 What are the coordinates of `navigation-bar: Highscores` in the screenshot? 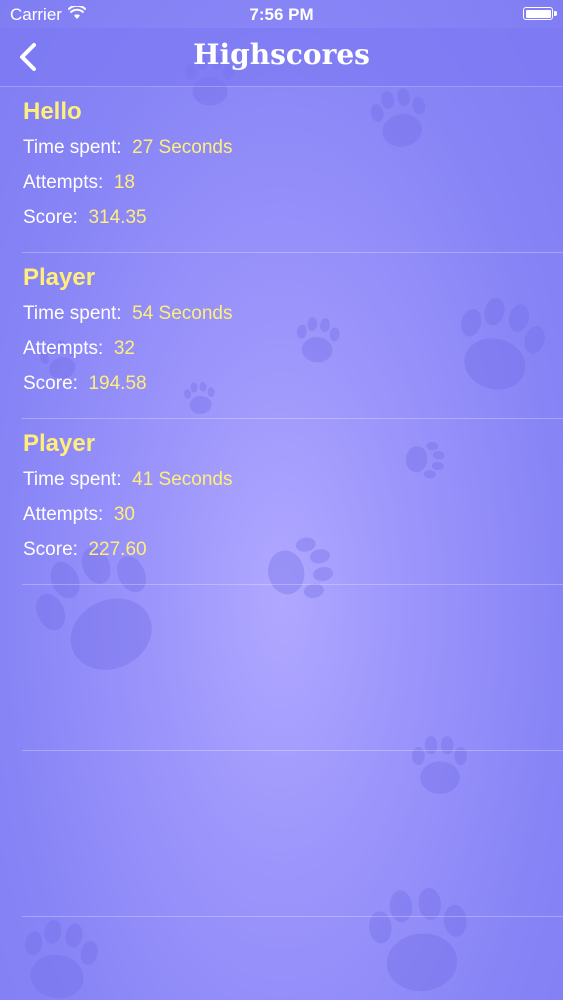 It's located at (281, 57).